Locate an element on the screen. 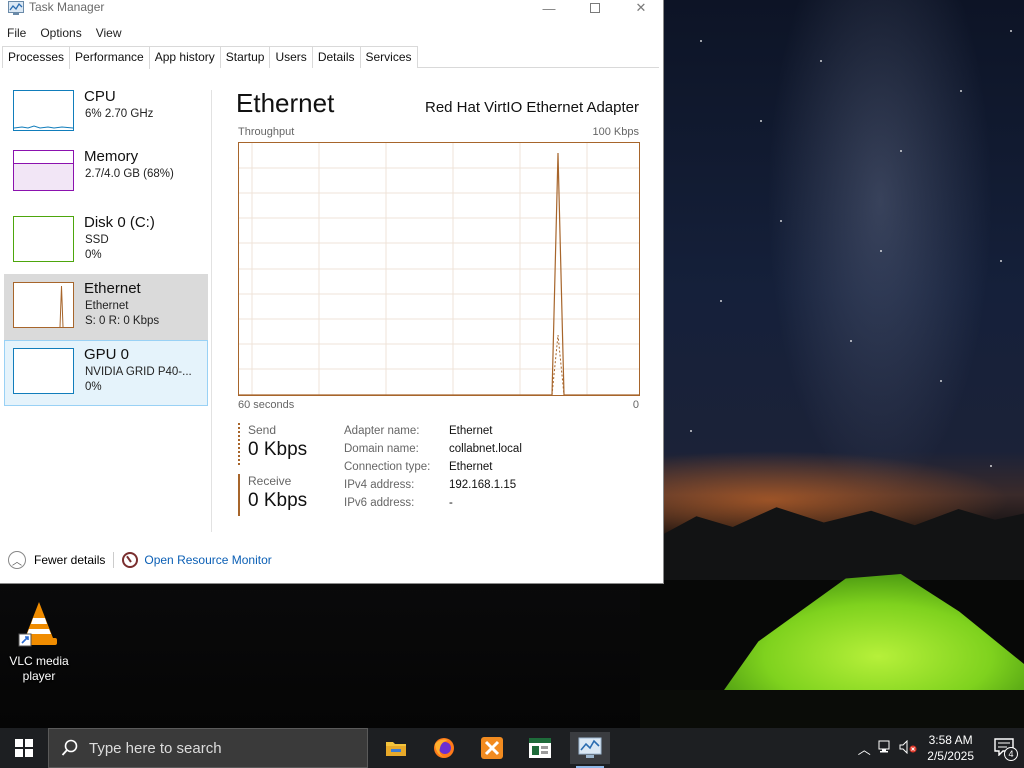 The height and width of the screenshot is (768, 1024). property-row: Connection type: Ethernet is located at coordinates (433, 467).